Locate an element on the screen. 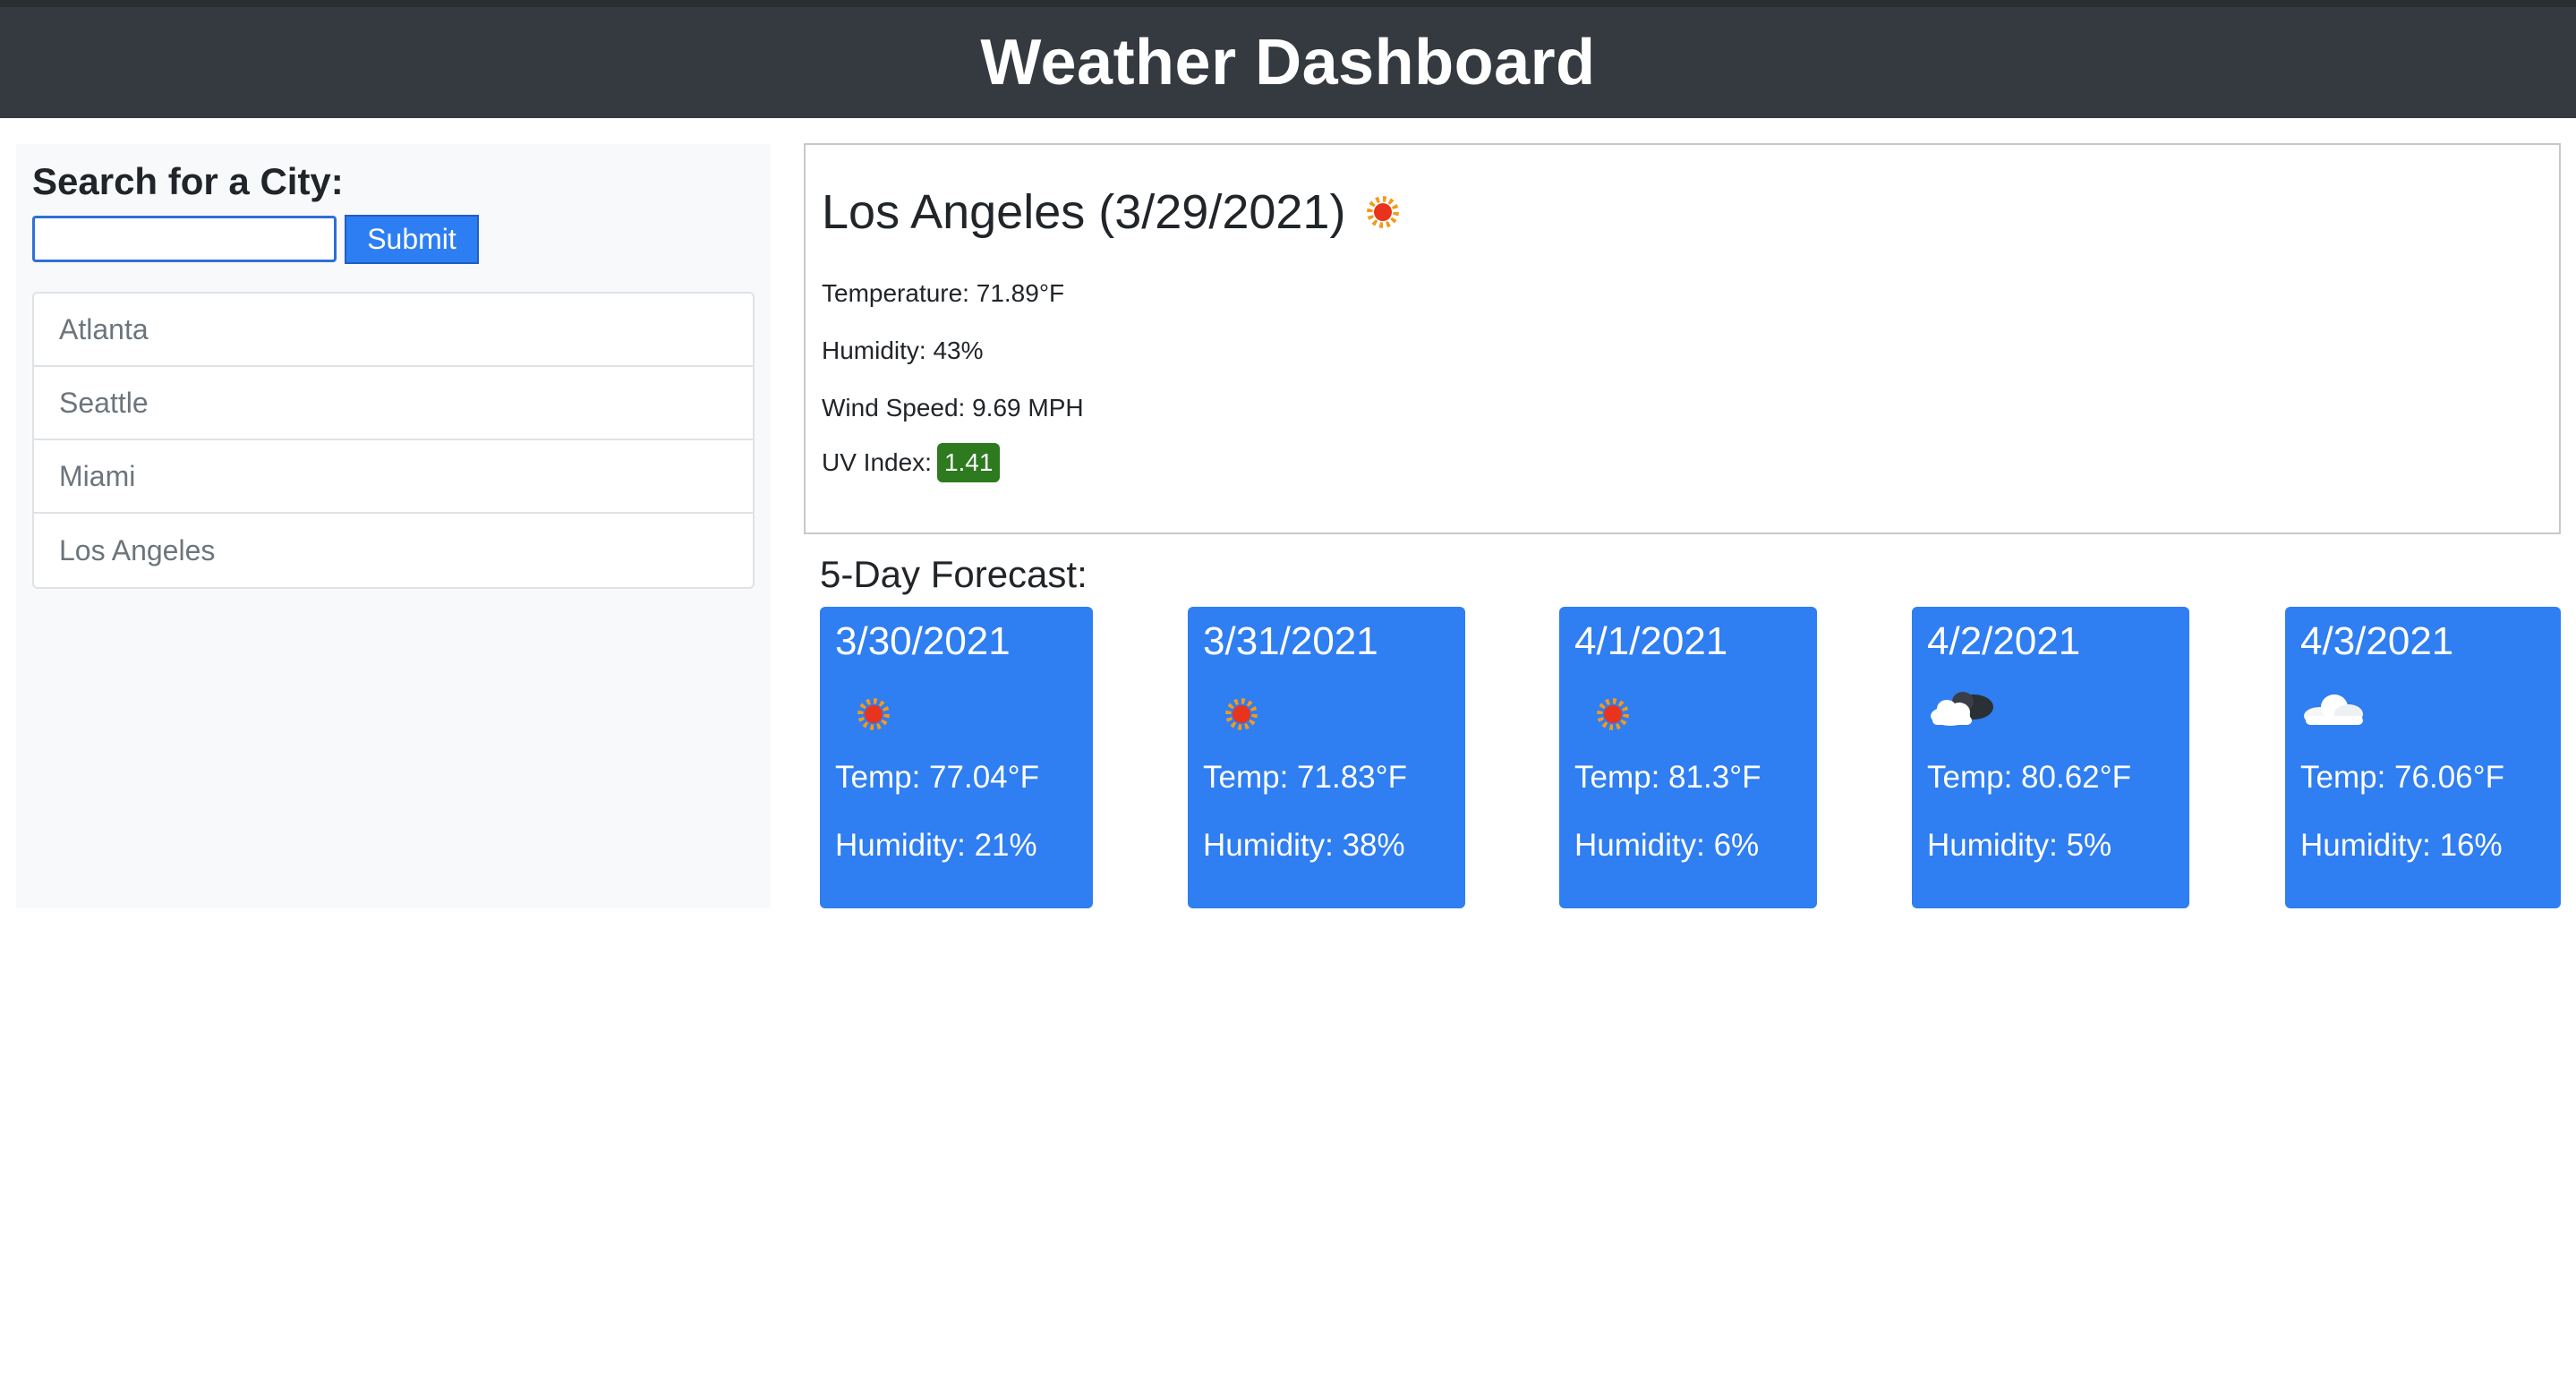  forecast-temp: Temp: 77.04°F is located at coordinates (937, 777).